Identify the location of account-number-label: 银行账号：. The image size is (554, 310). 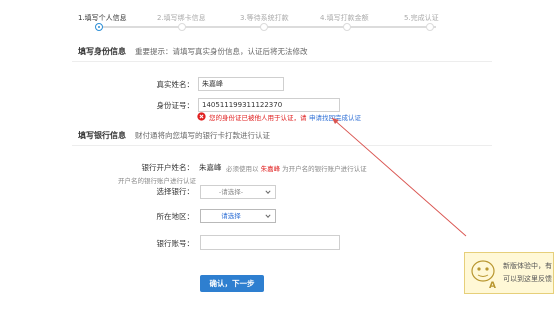
(175, 243).